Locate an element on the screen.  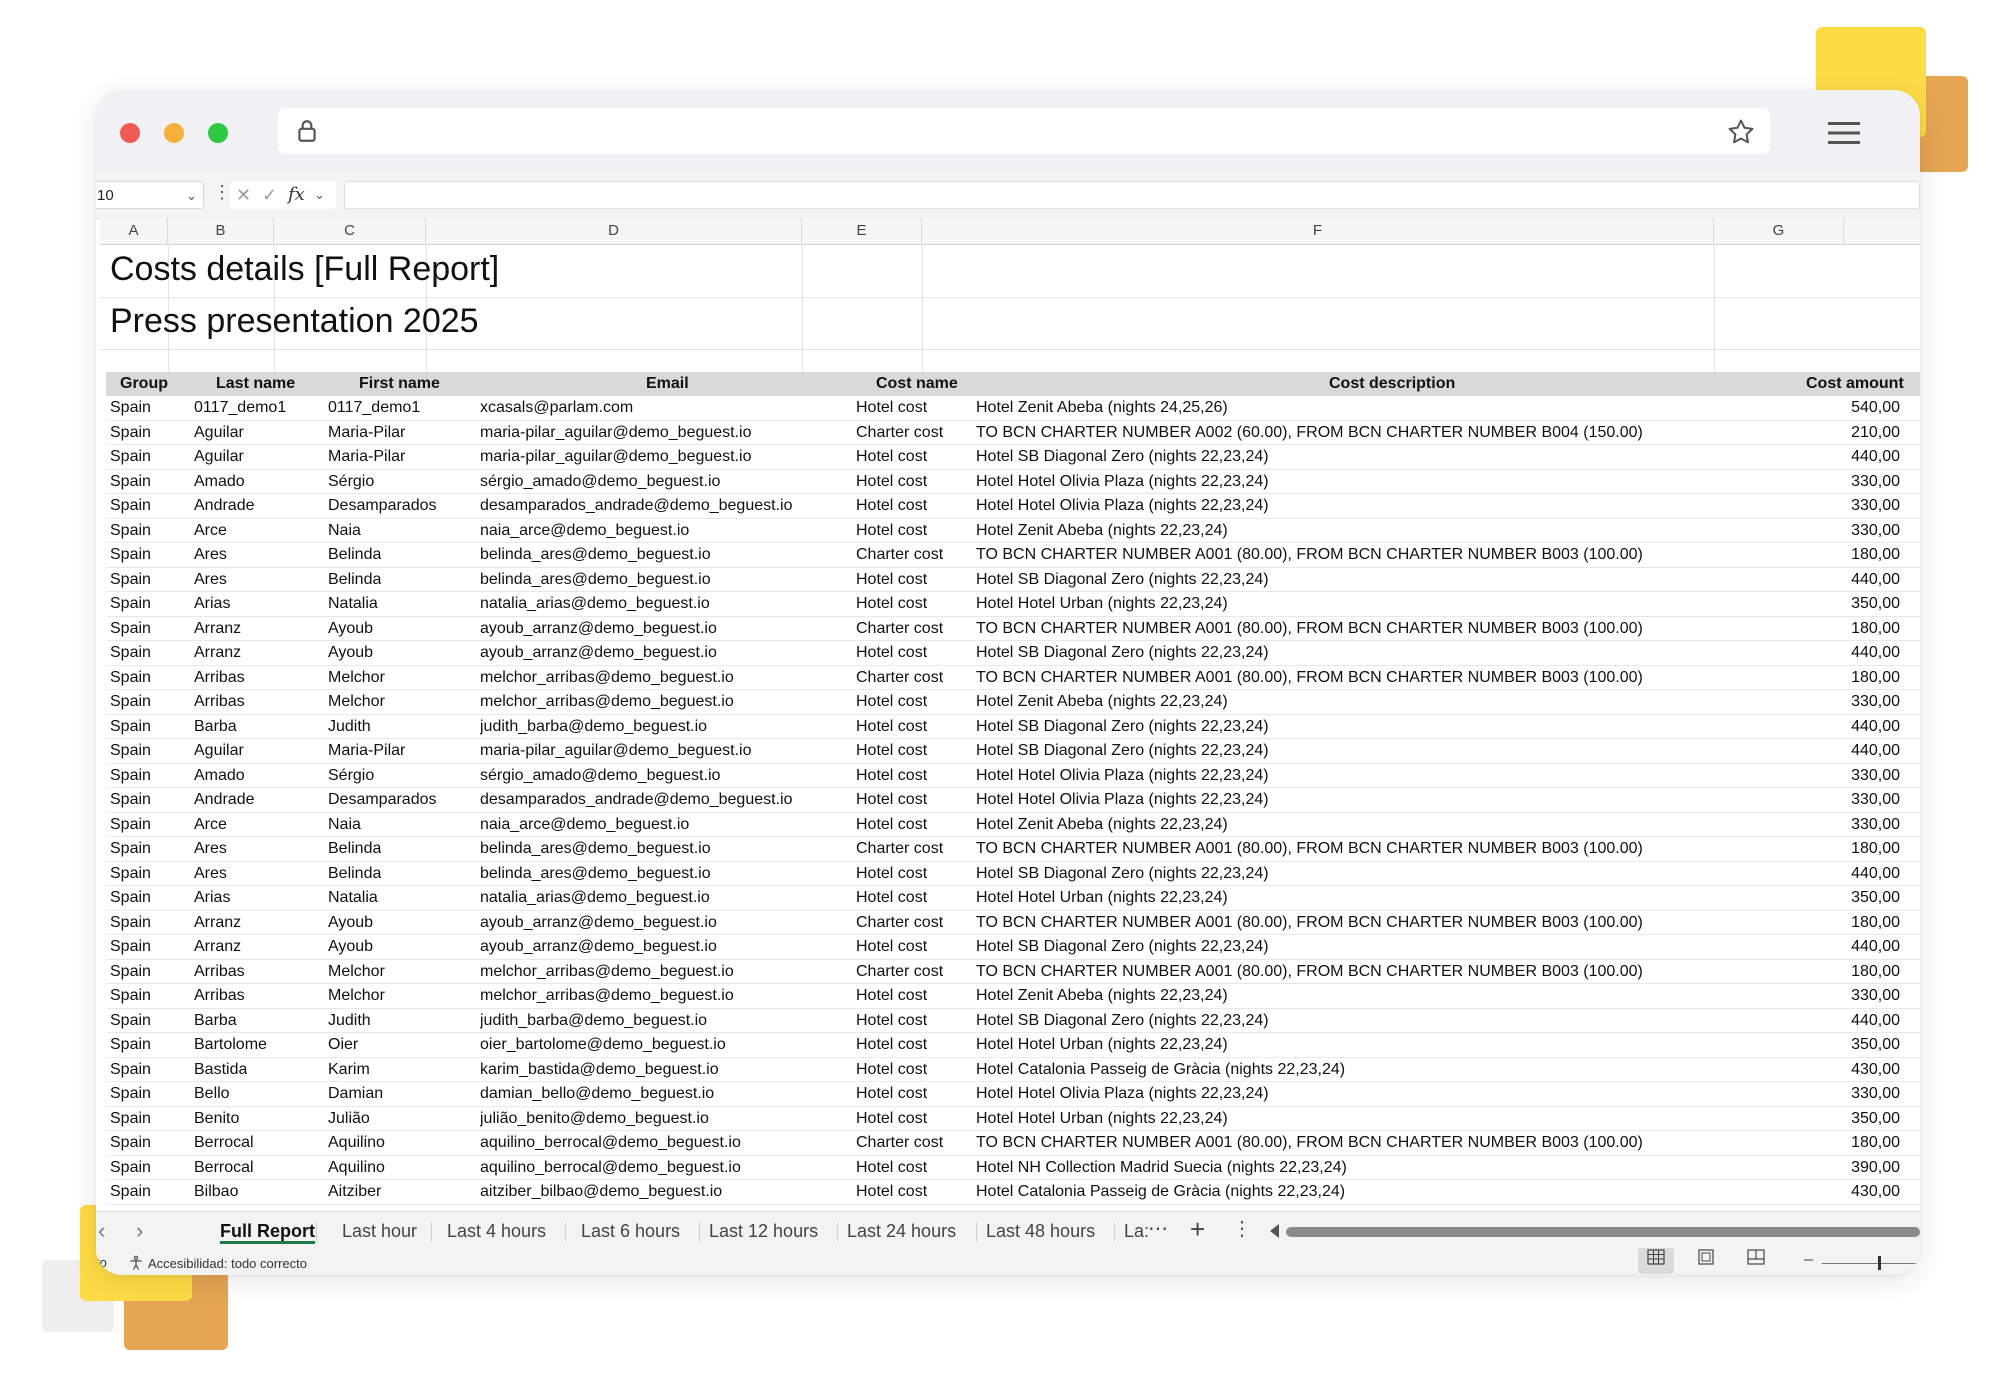
cell-email: naia_arce@demo_beguest.io is located at coordinates (584, 531).